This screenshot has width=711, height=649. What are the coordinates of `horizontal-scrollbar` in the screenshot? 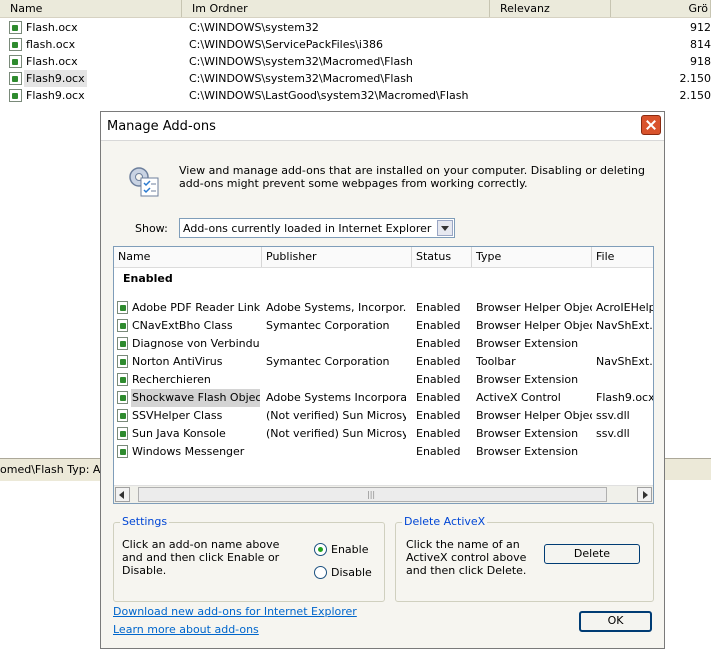 It's located at (383, 494).